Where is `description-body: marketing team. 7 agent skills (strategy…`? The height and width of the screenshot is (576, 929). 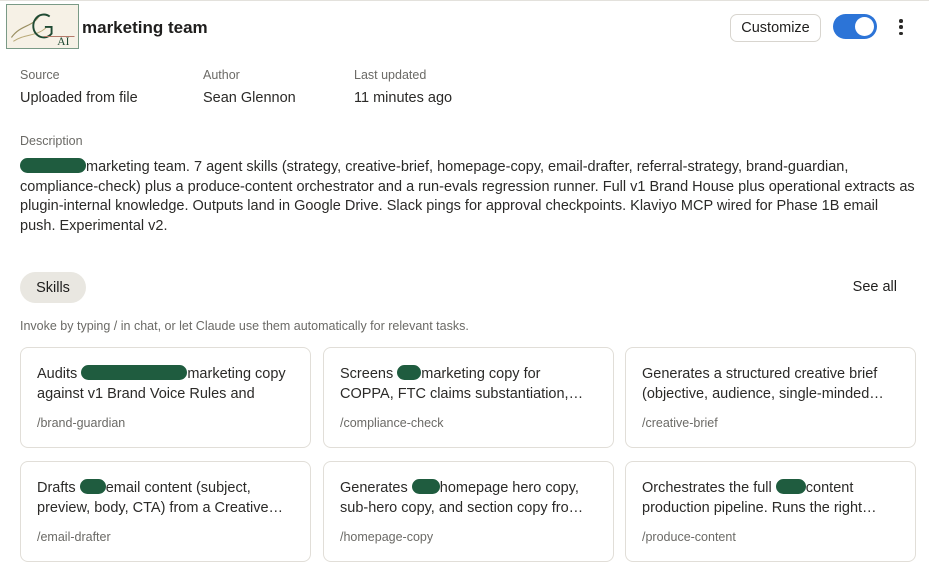
description-body: marketing team. 7 agent skills (strategy… is located at coordinates (467, 197).